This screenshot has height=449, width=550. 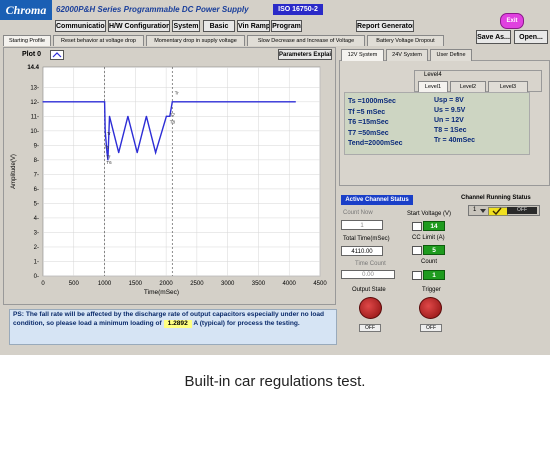 I want to click on tab-level2: Level2, so click(x=468, y=86).